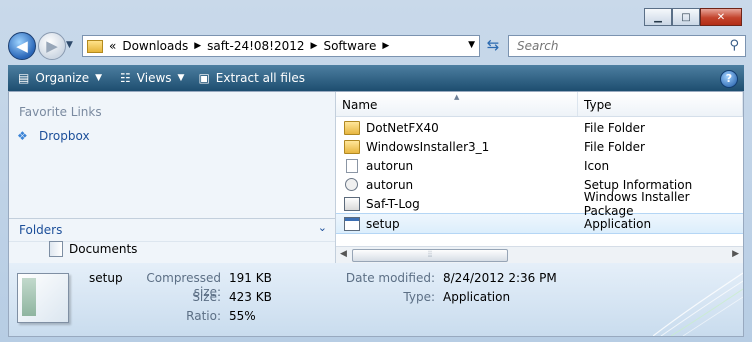  I want to click on tree-item-documents: Documents, so click(93, 249).